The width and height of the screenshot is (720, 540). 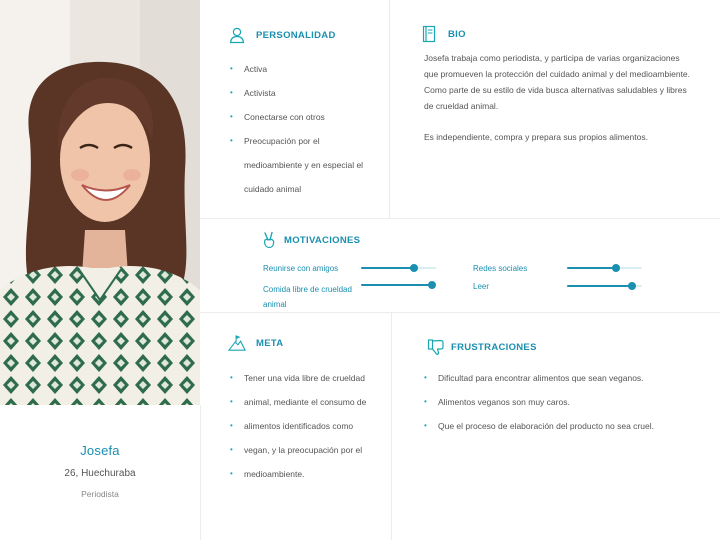 I want to click on motivation-label: Comida libre de crueldad animal, so click(x=307, y=297).